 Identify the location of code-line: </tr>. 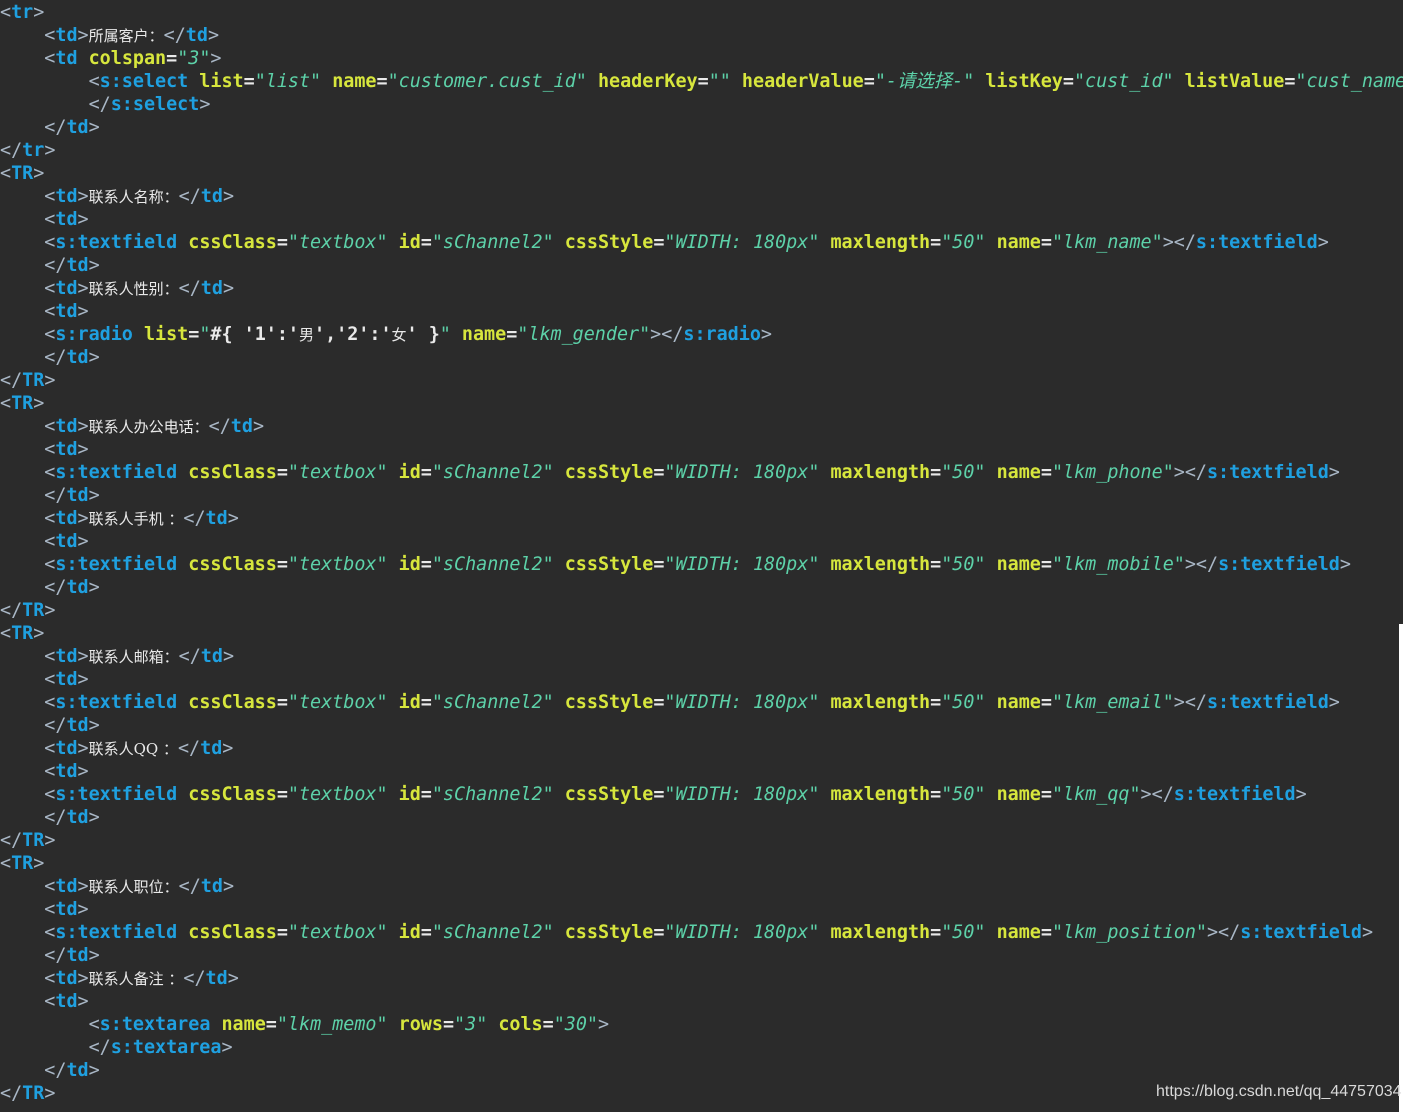
(701, 150).